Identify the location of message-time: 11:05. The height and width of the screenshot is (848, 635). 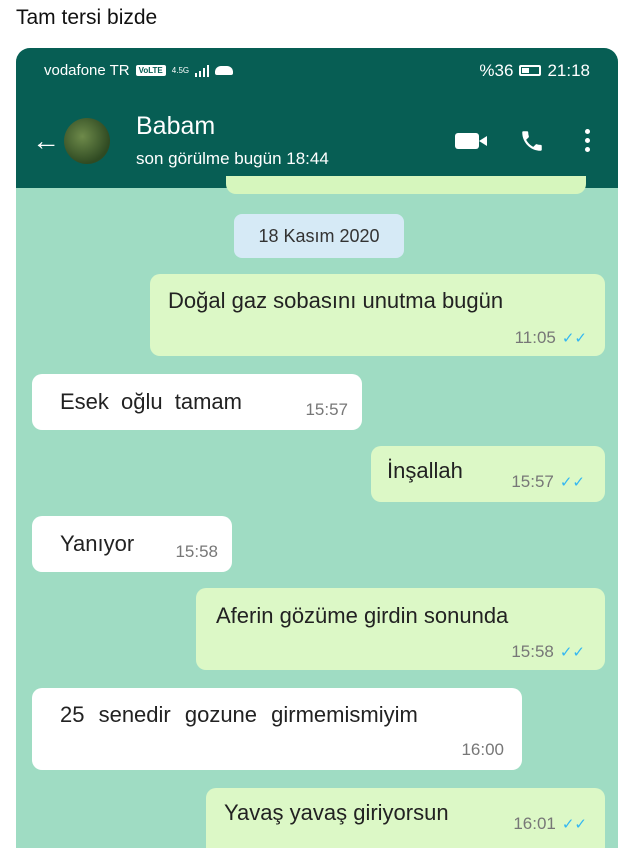
(535, 337).